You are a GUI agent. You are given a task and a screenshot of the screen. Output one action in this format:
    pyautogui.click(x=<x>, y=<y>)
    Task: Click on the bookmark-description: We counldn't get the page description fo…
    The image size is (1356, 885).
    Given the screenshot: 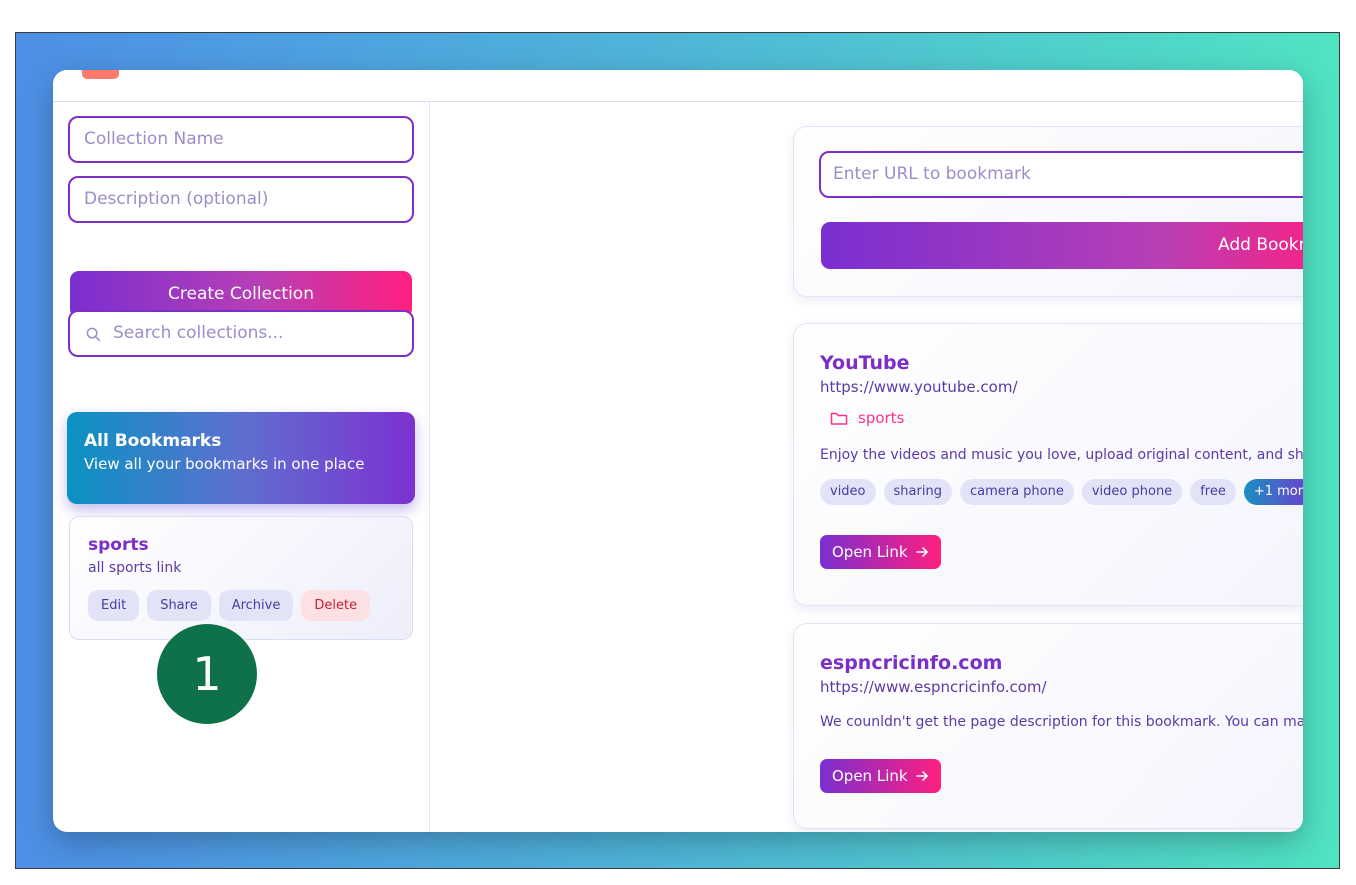 What is the action you would take?
    pyautogui.click(x=1061, y=722)
    